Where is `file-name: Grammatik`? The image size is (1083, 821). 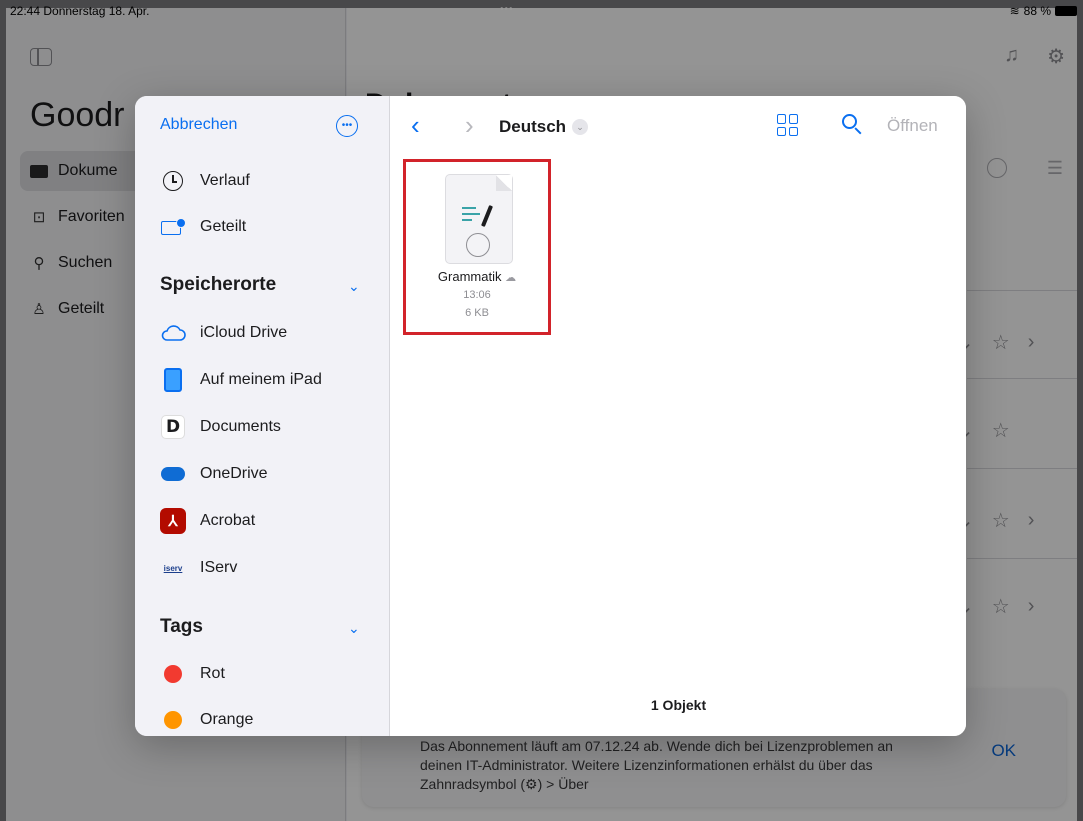
file-name: Grammatik is located at coordinates (469, 276).